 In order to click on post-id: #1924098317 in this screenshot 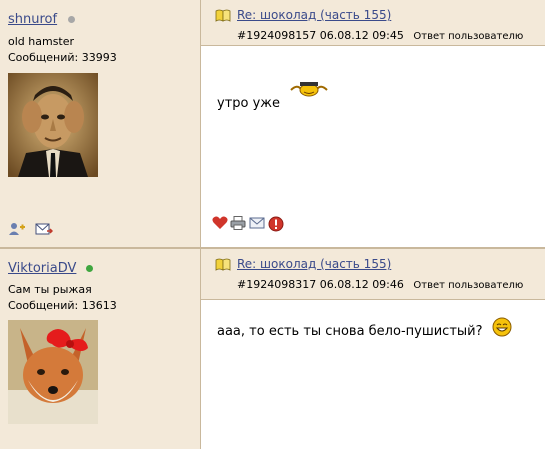, I will do `click(276, 284)`.